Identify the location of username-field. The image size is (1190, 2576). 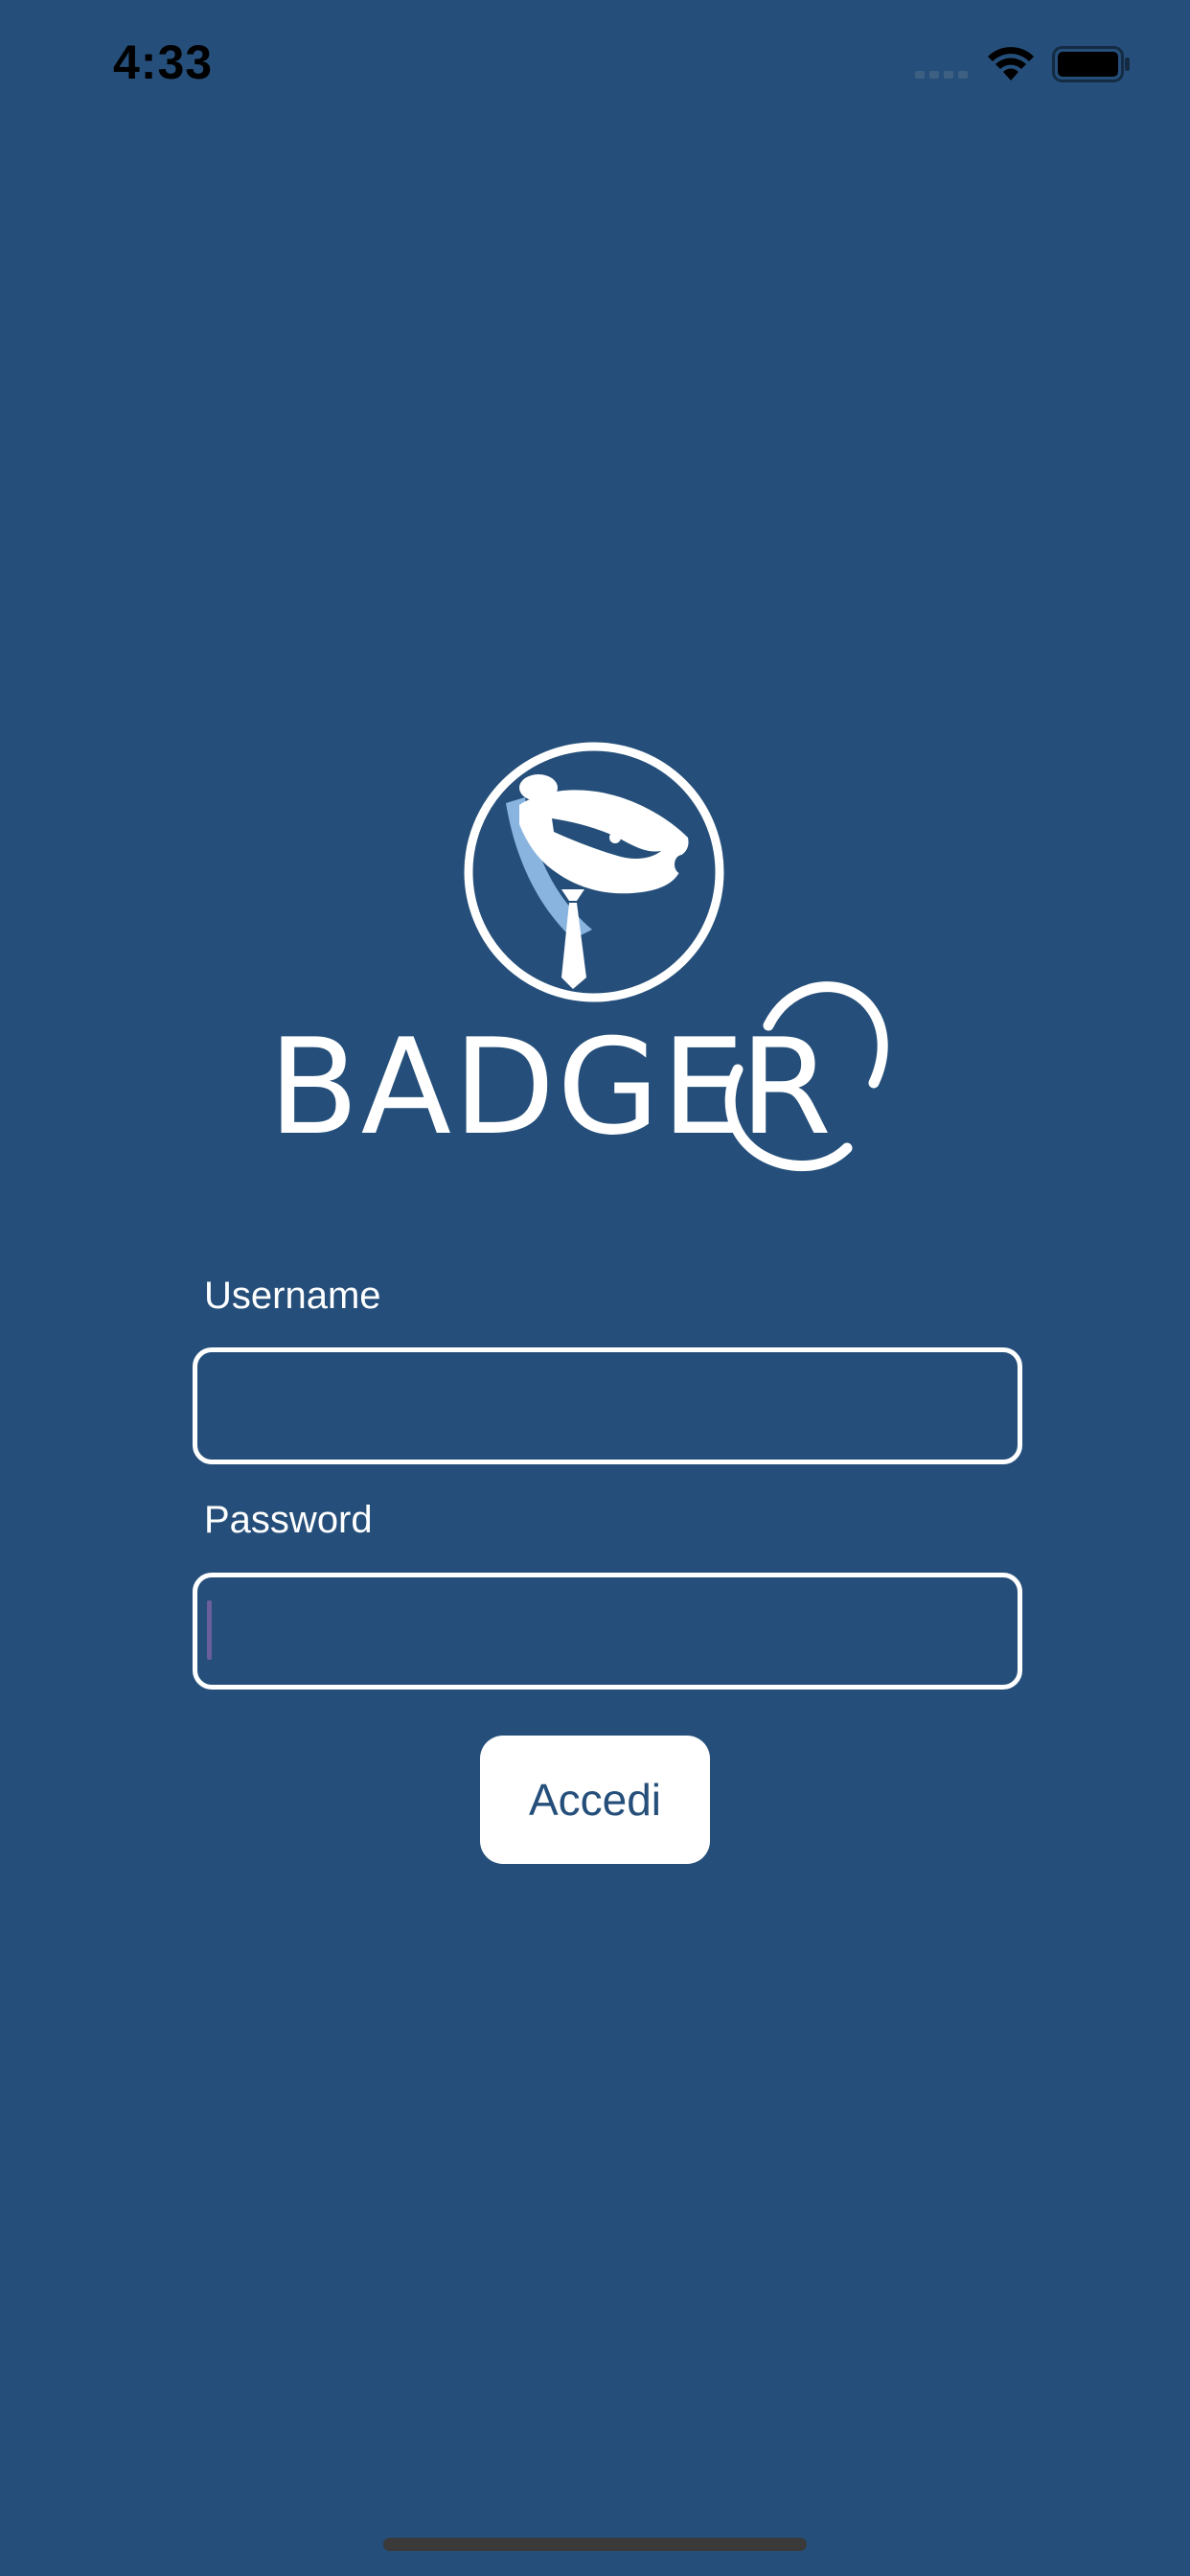
(607, 1405).